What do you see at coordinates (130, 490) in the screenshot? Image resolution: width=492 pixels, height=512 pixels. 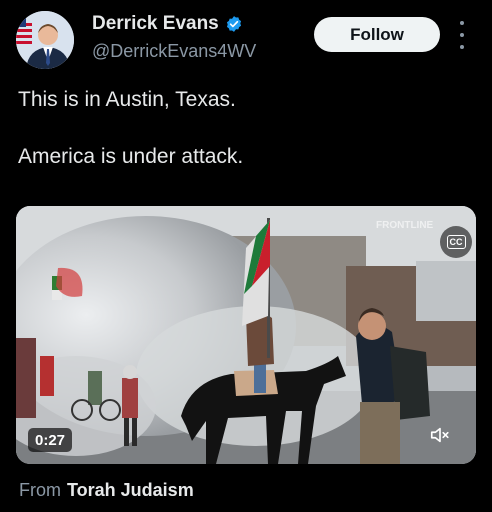 I see `attribution-source-link: Torah Judaism` at bounding box center [130, 490].